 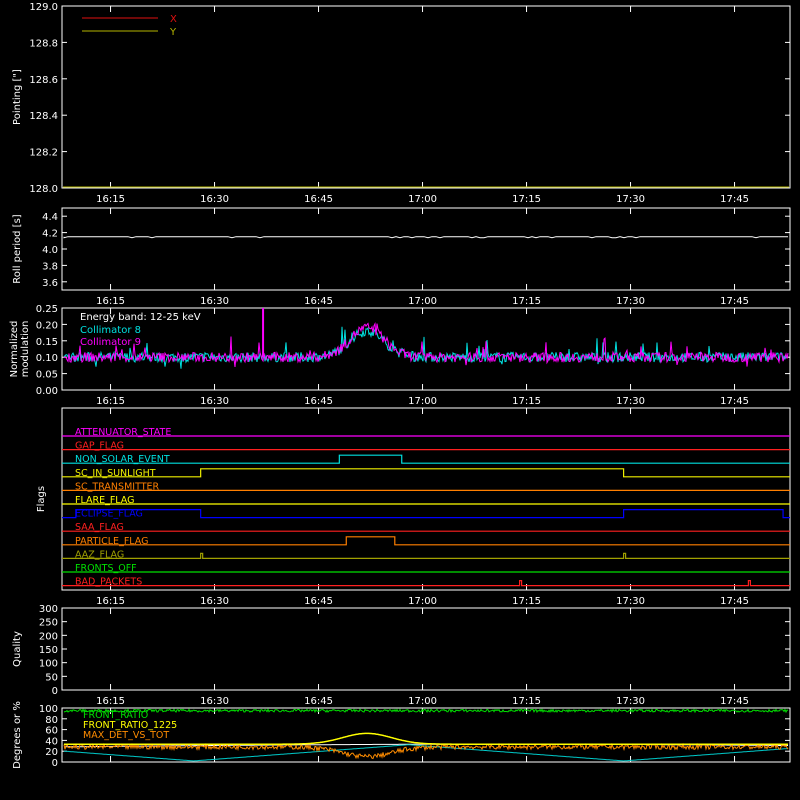 What do you see at coordinates (14, 349) in the screenshot?
I see `y-axis-label: Normalized` at bounding box center [14, 349].